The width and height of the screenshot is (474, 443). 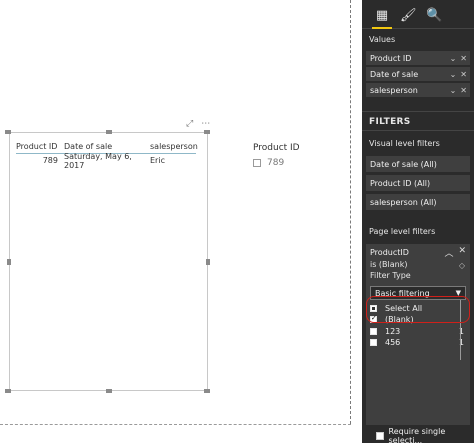 What do you see at coordinates (205, 124) in the screenshot?
I see `more-options-icon: ⋯` at bounding box center [205, 124].